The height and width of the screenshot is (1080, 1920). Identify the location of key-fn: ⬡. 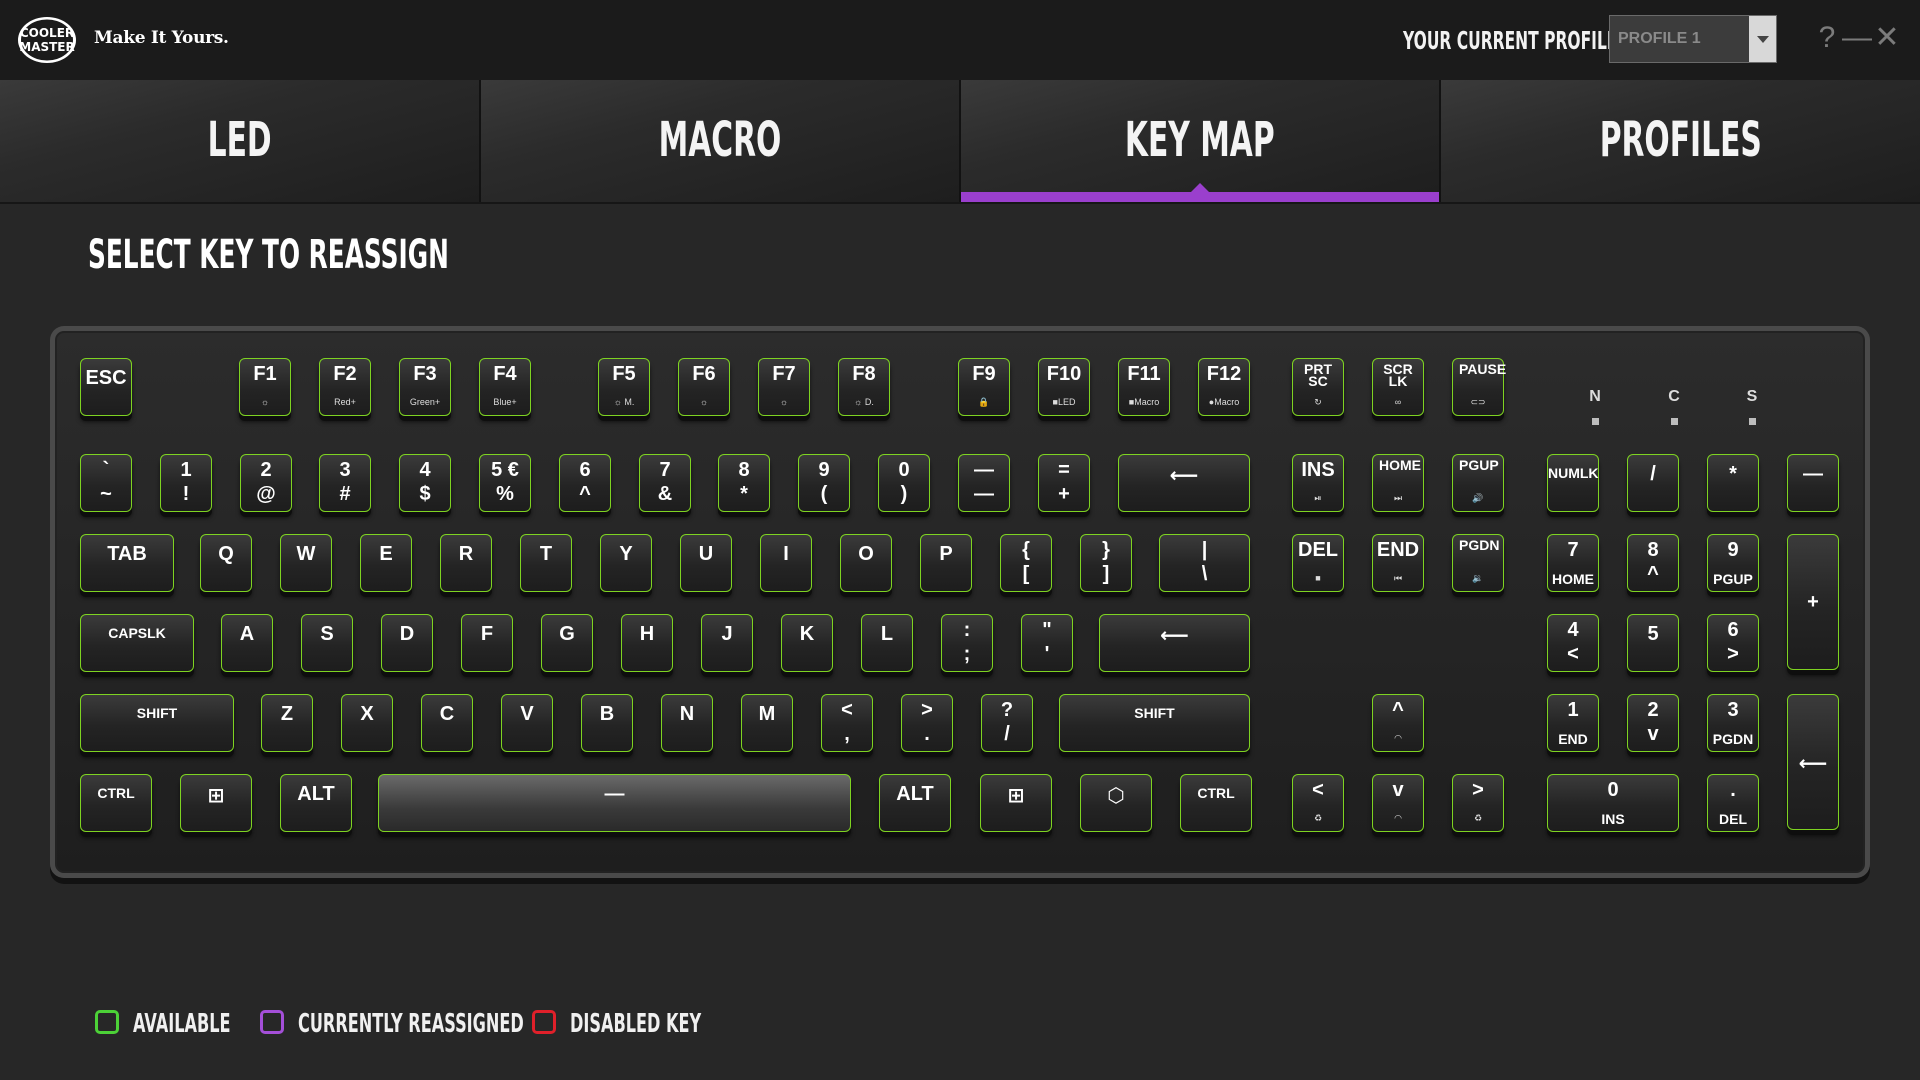
(1116, 803).